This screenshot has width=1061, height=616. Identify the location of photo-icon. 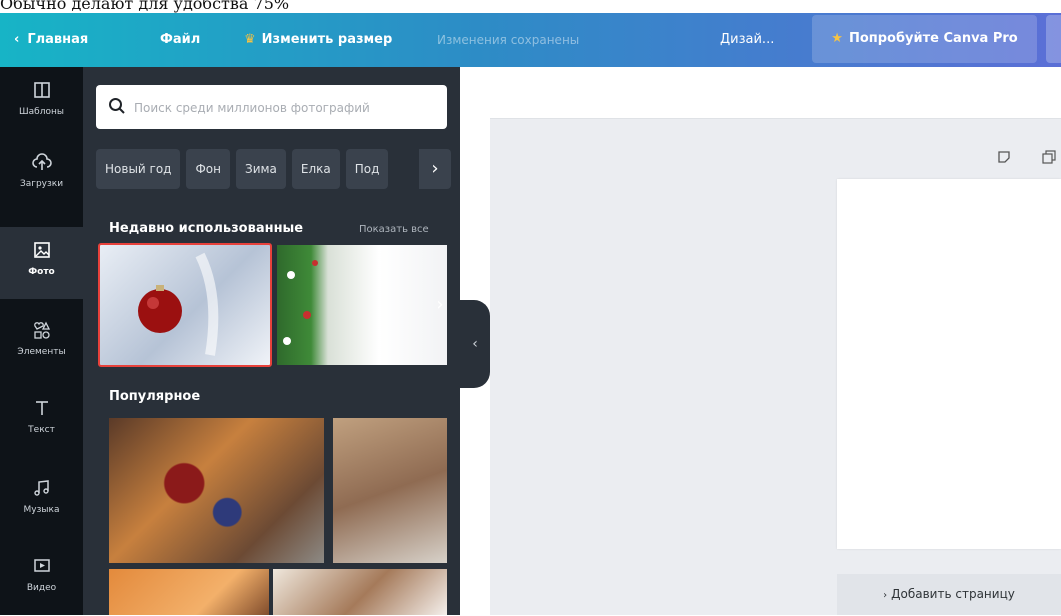
(41, 252).